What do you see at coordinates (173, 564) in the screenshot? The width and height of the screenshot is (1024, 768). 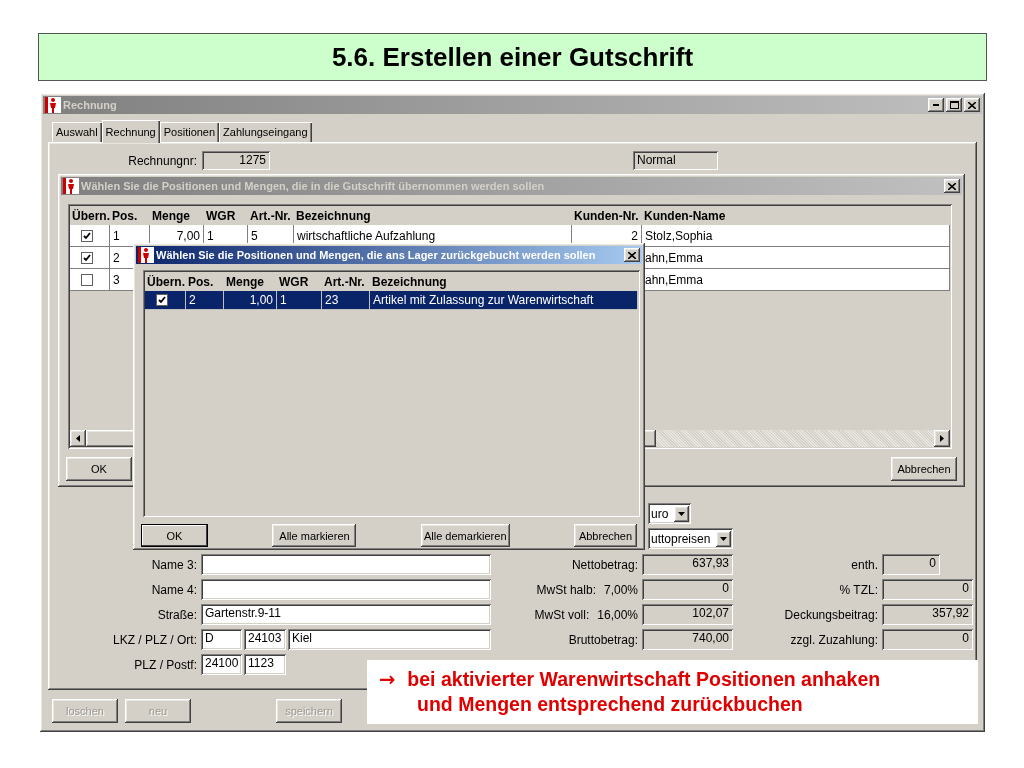 I see `field-label: Name 3:` at bounding box center [173, 564].